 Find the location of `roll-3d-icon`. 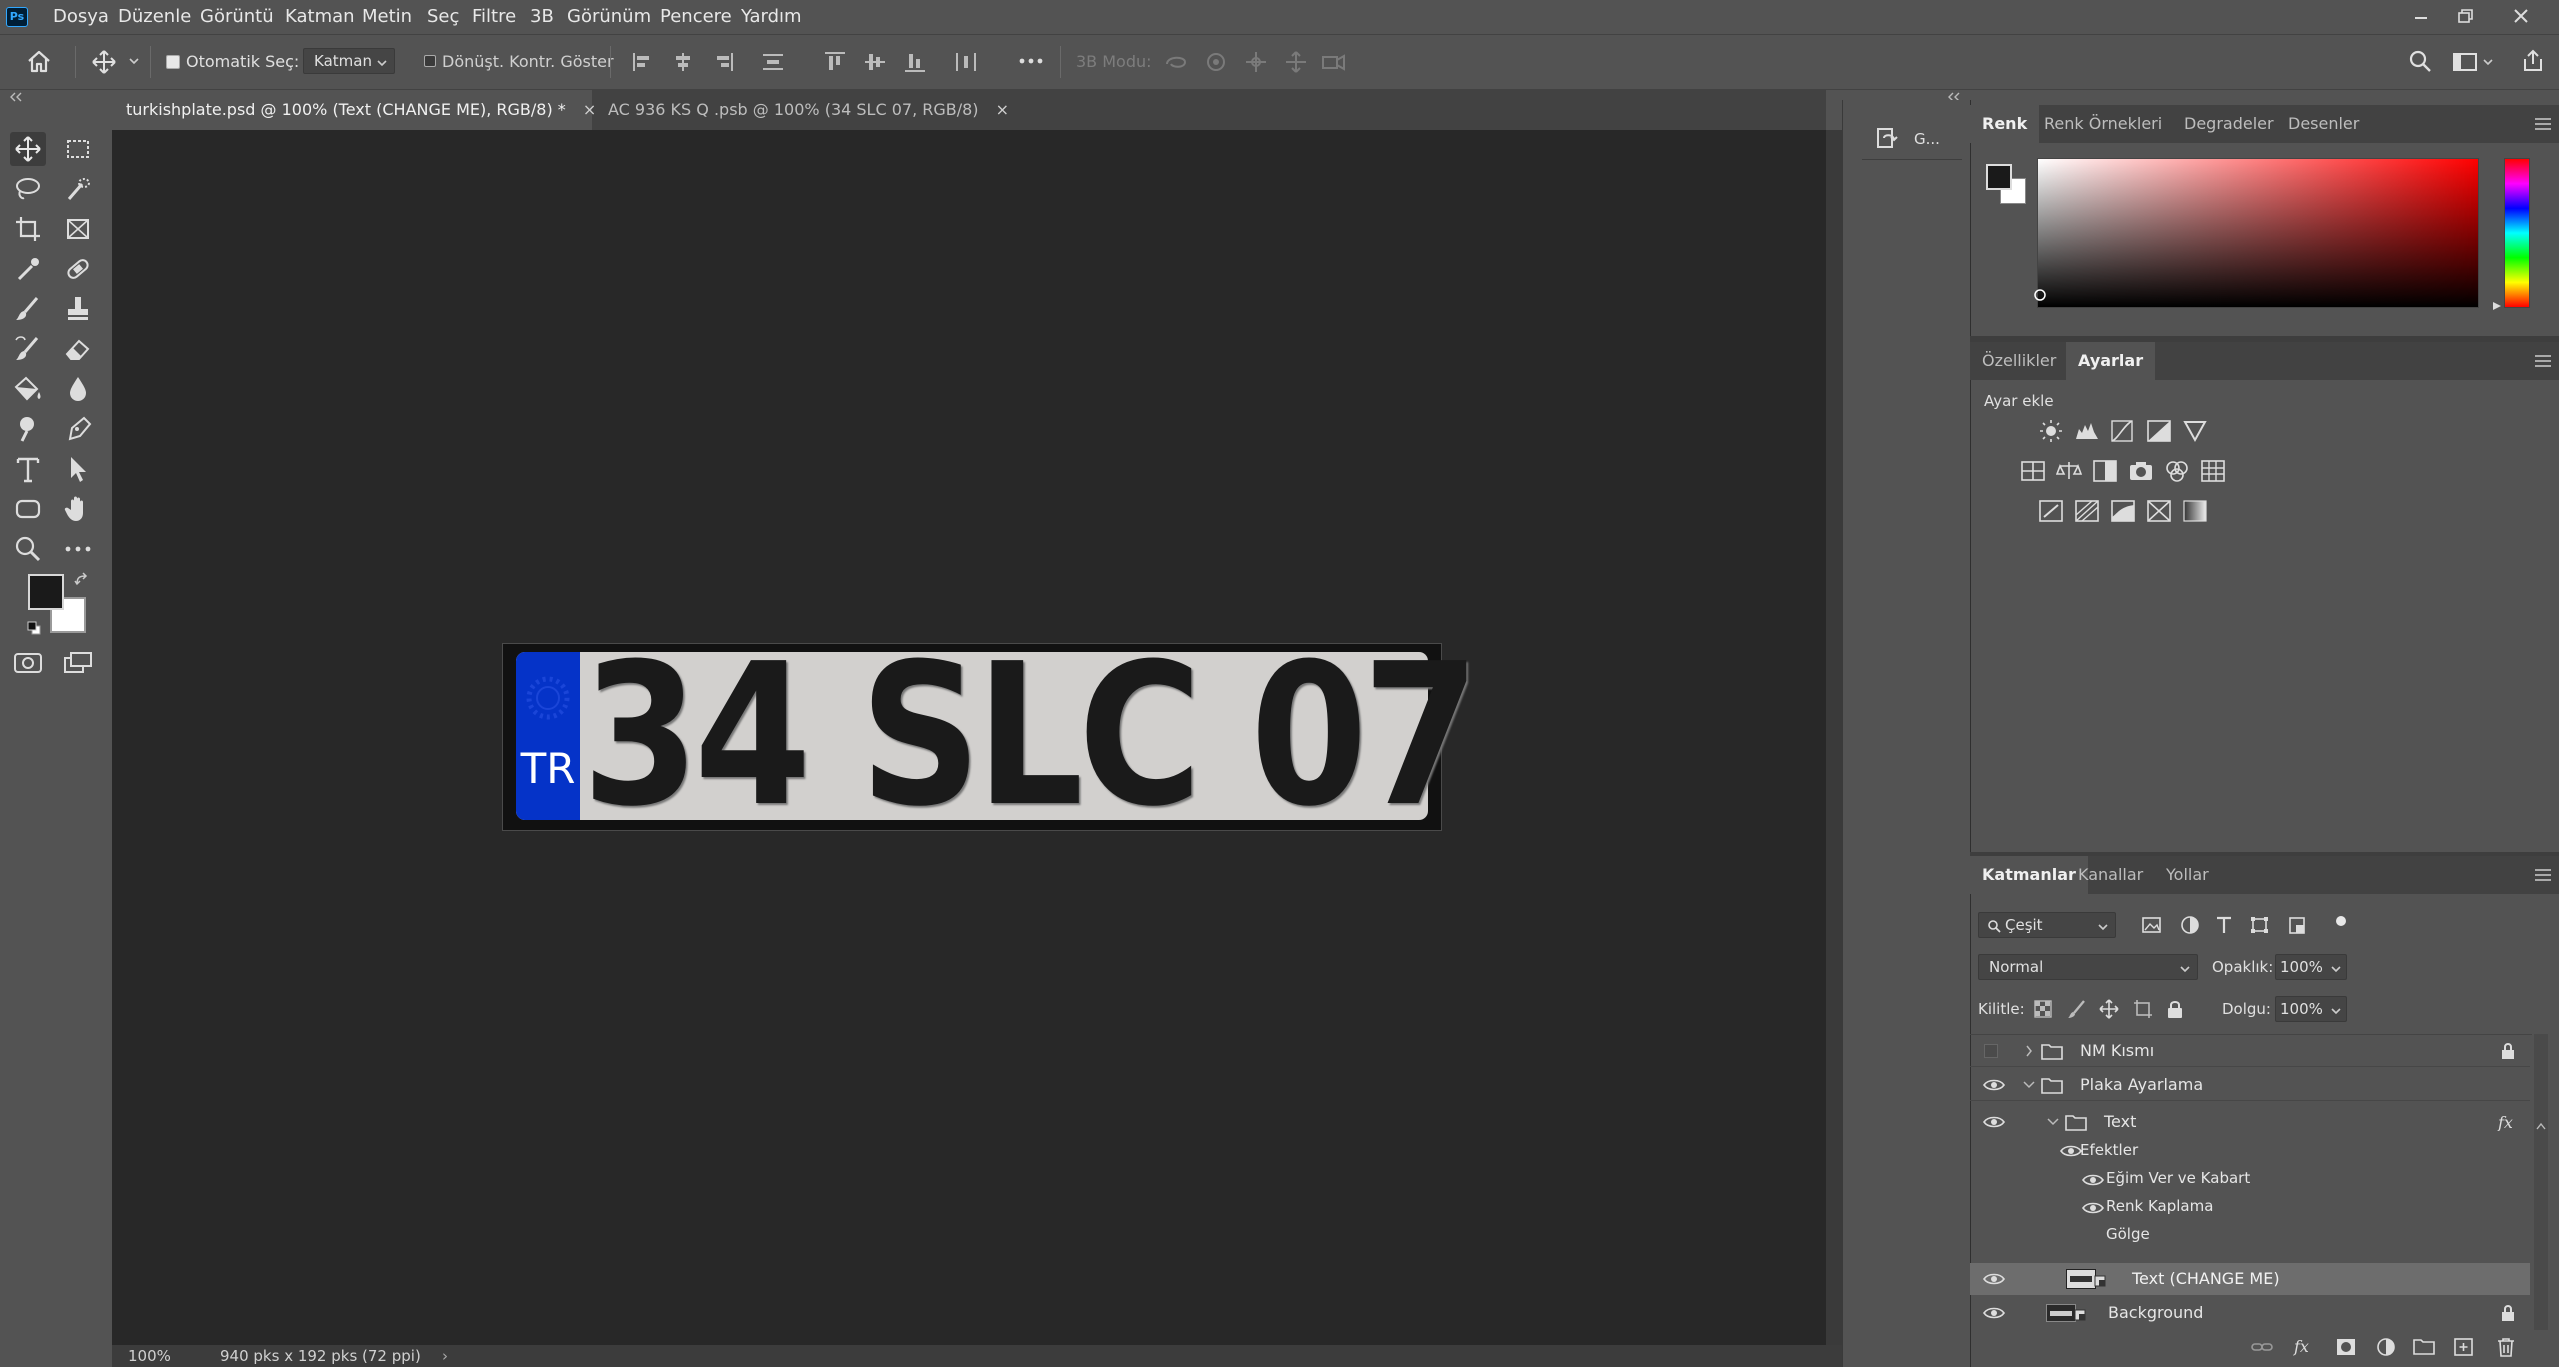

roll-3d-icon is located at coordinates (1217, 62).